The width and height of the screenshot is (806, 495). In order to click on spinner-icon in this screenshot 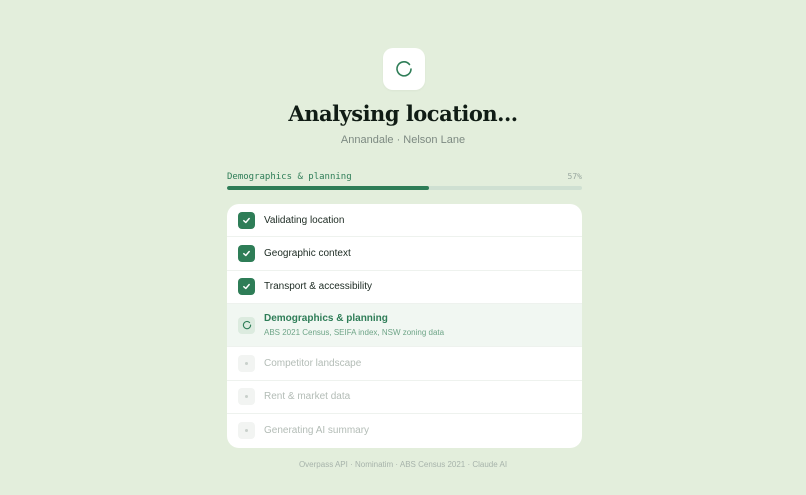, I will do `click(246, 325)`.